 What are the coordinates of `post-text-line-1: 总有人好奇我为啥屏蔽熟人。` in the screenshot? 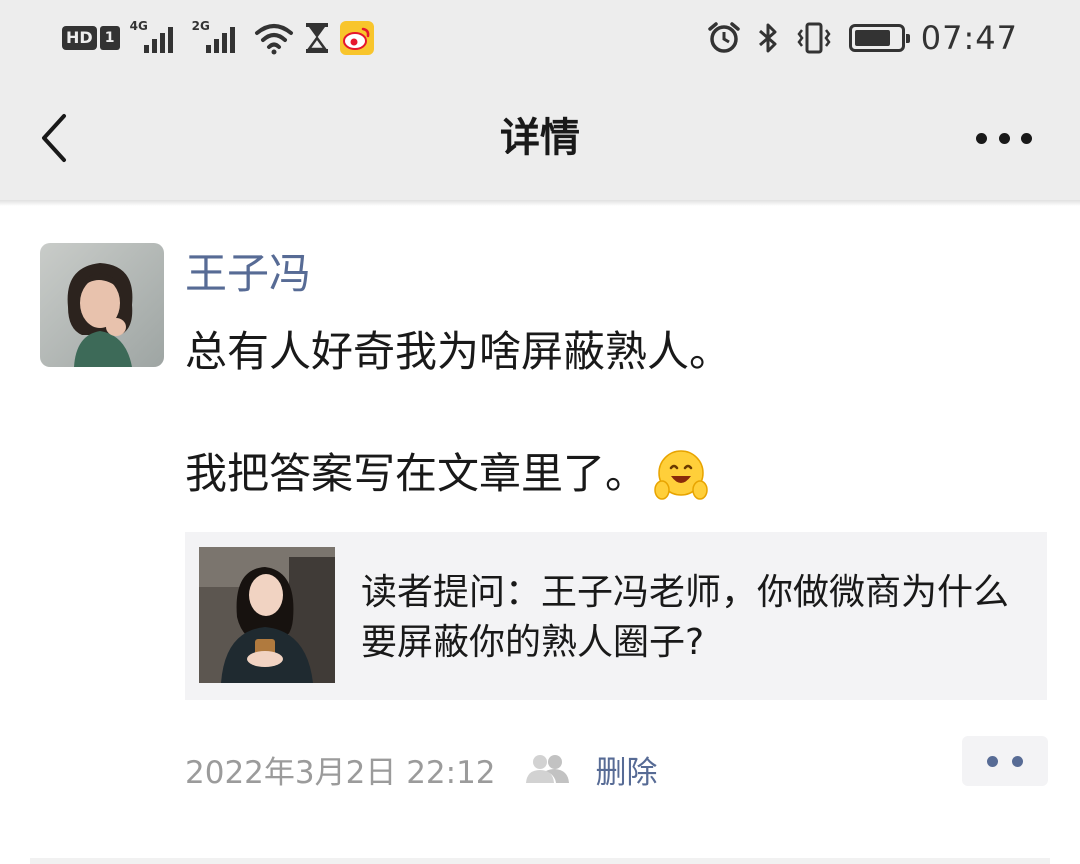 It's located at (458, 351).